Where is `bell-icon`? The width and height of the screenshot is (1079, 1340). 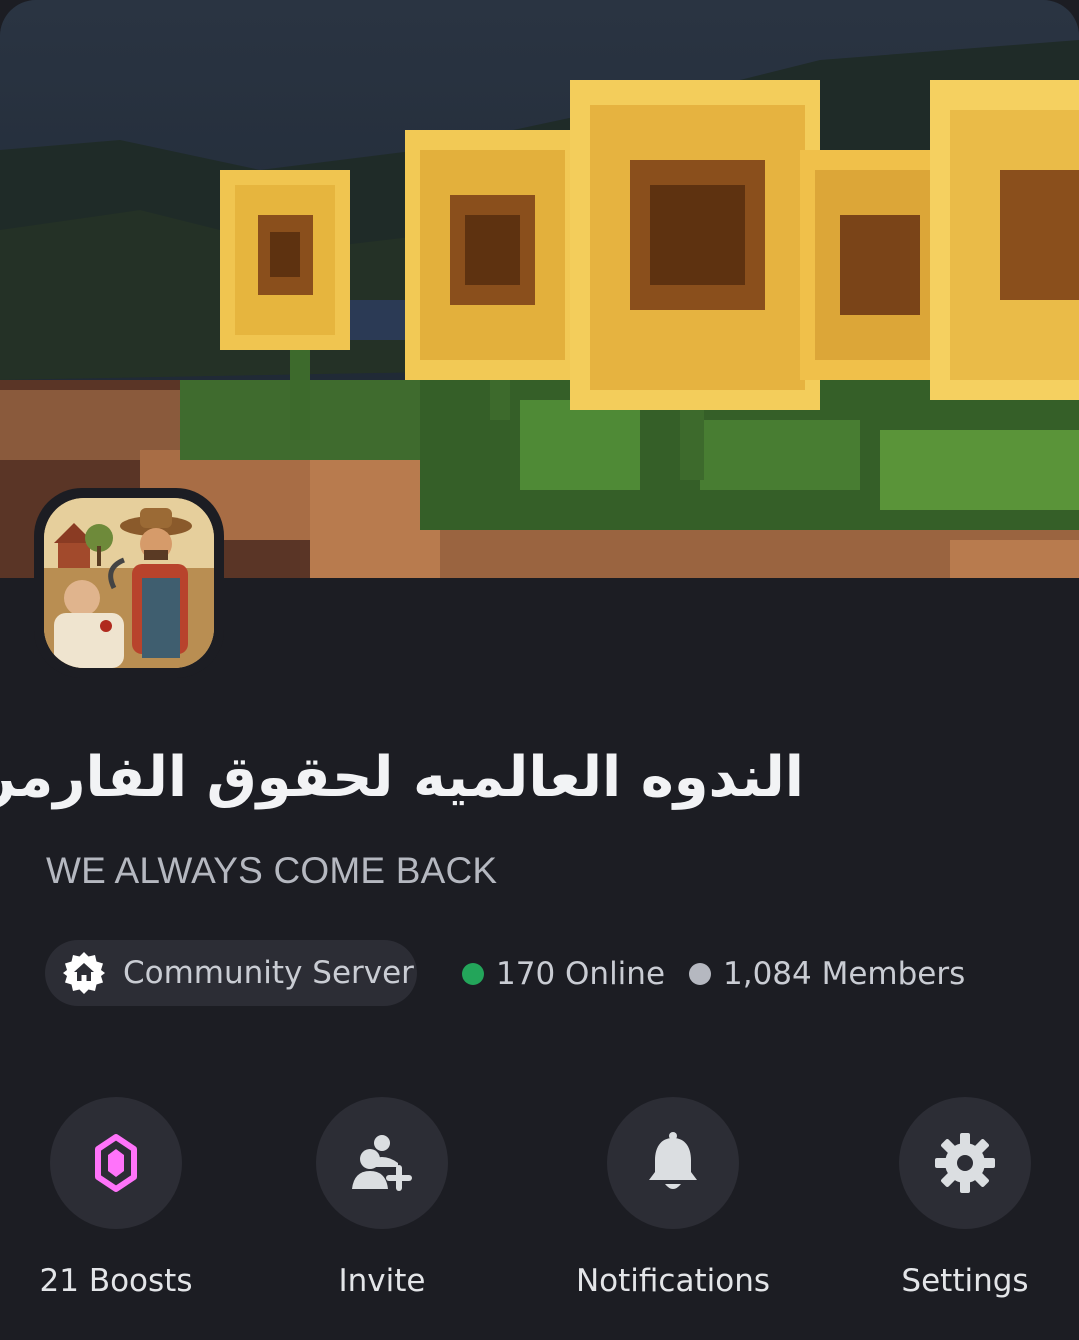
bell-icon is located at coordinates (673, 1160).